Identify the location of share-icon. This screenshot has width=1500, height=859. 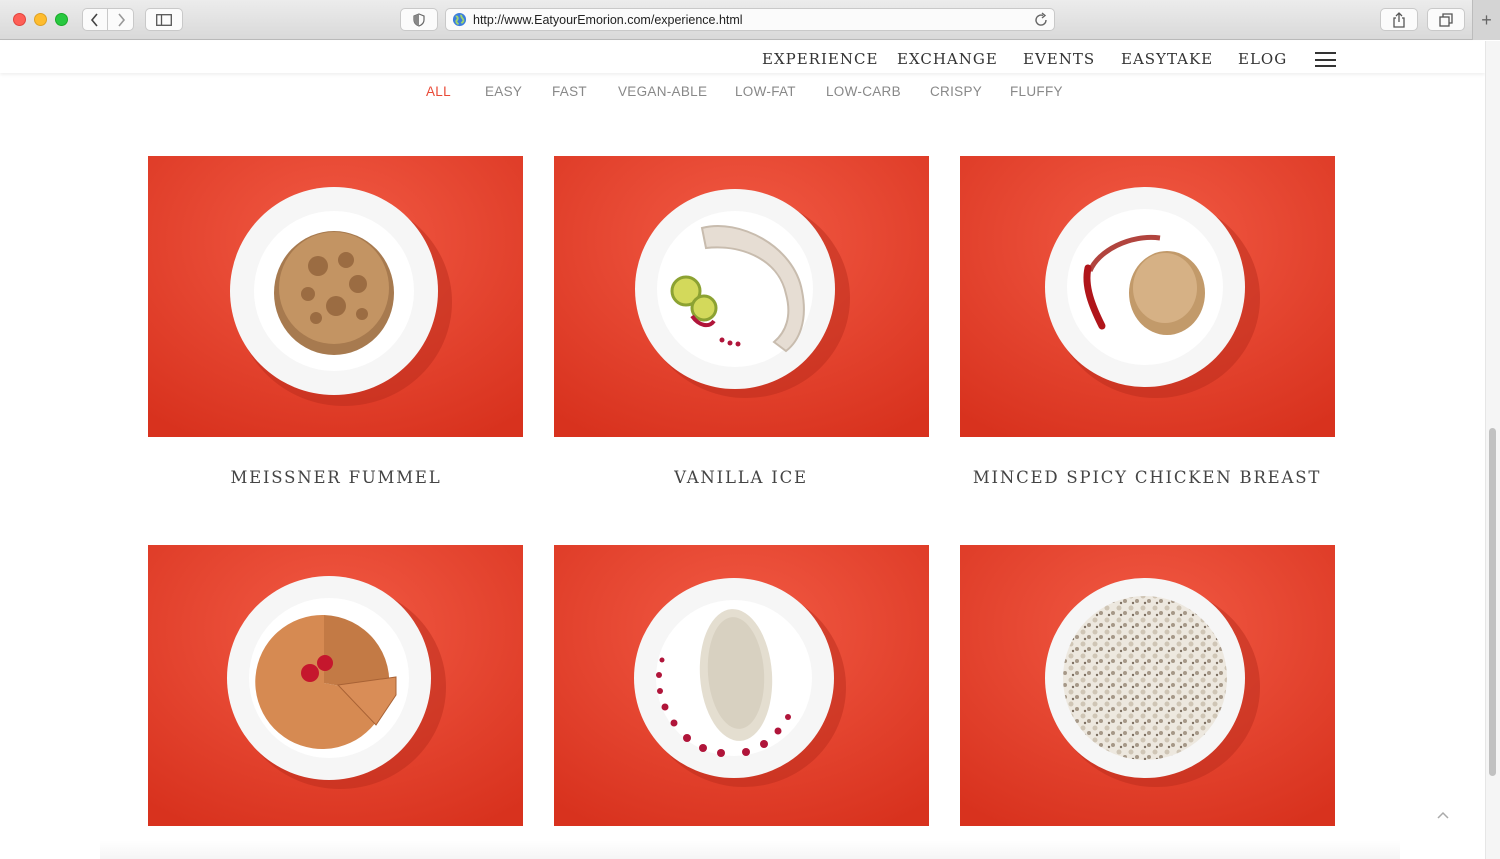
(1399, 19).